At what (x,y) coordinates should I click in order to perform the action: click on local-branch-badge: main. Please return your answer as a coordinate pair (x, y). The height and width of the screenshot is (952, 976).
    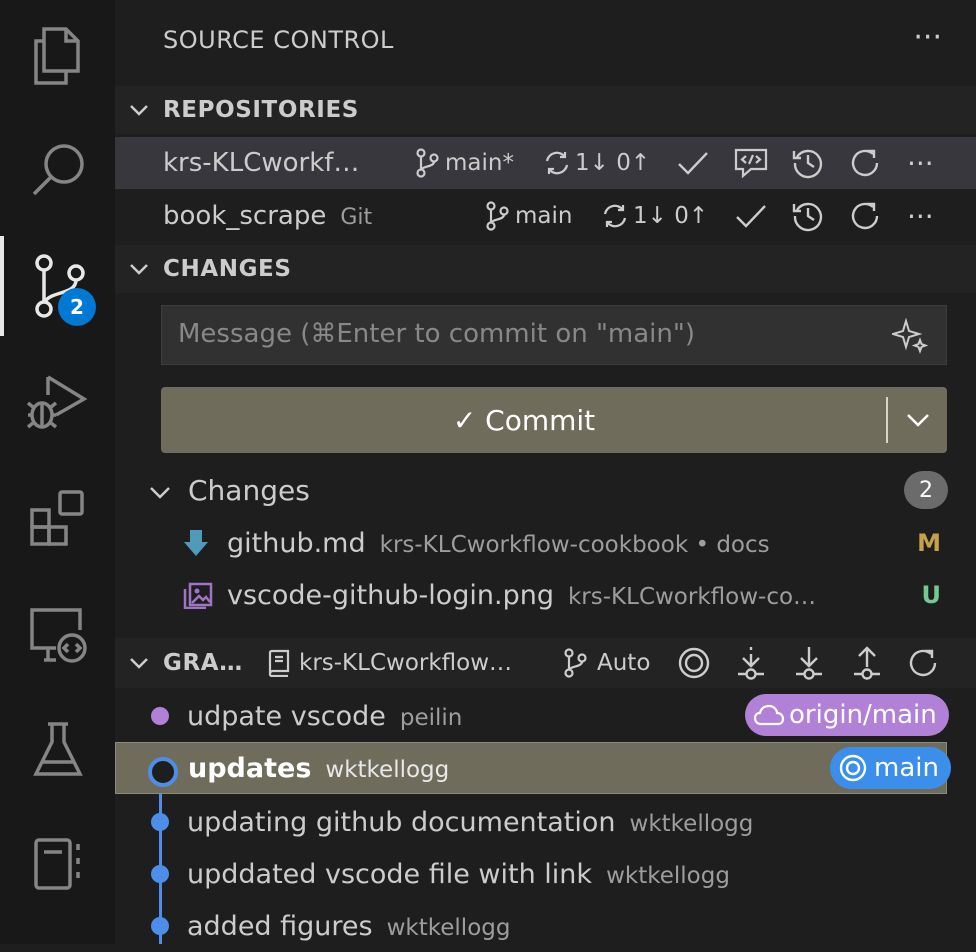
    Looking at the image, I should click on (890, 768).